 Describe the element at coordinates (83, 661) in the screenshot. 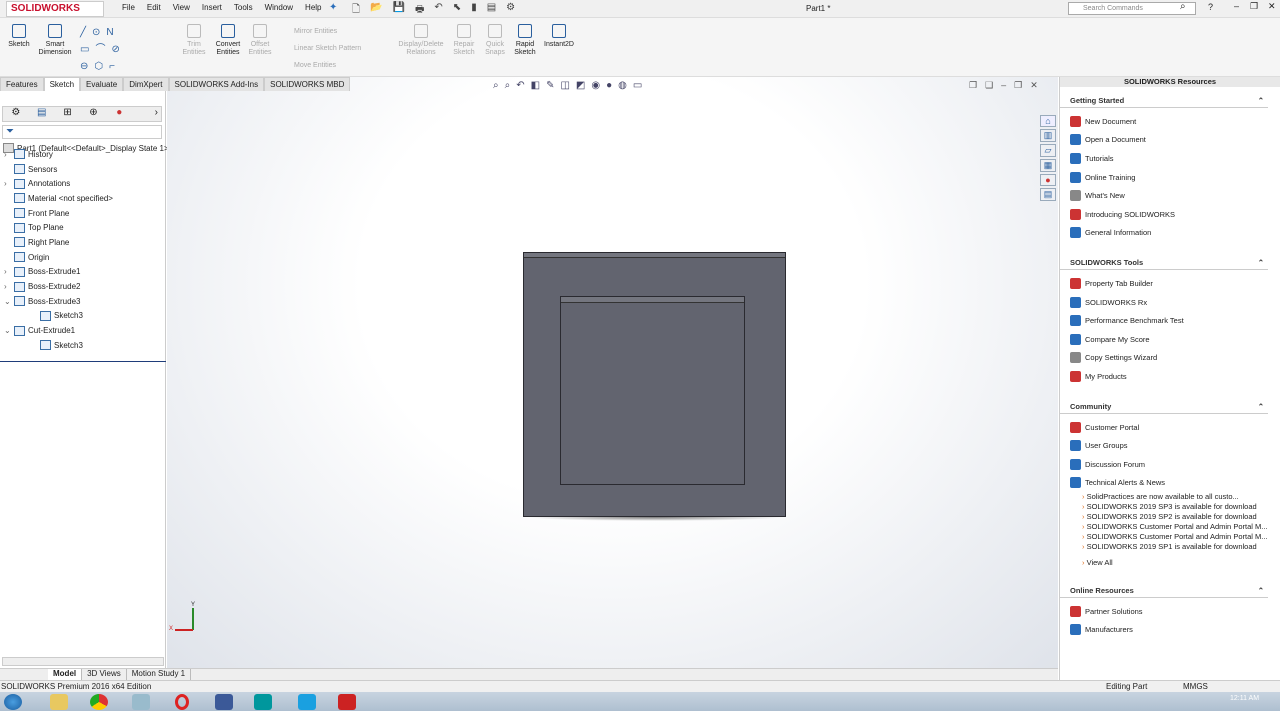

I see `horizontal-scrollbar` at that location.